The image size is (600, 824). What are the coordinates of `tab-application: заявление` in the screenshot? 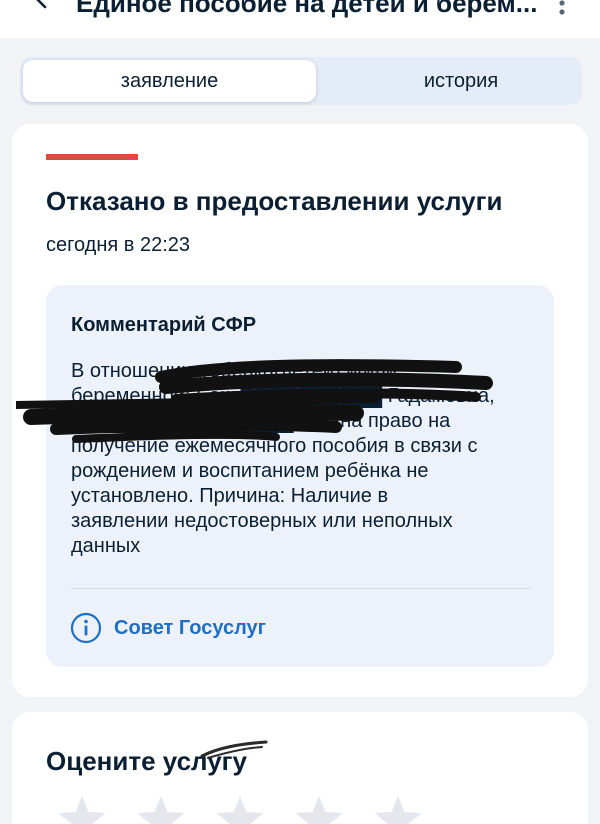 It's located at (169, 81).